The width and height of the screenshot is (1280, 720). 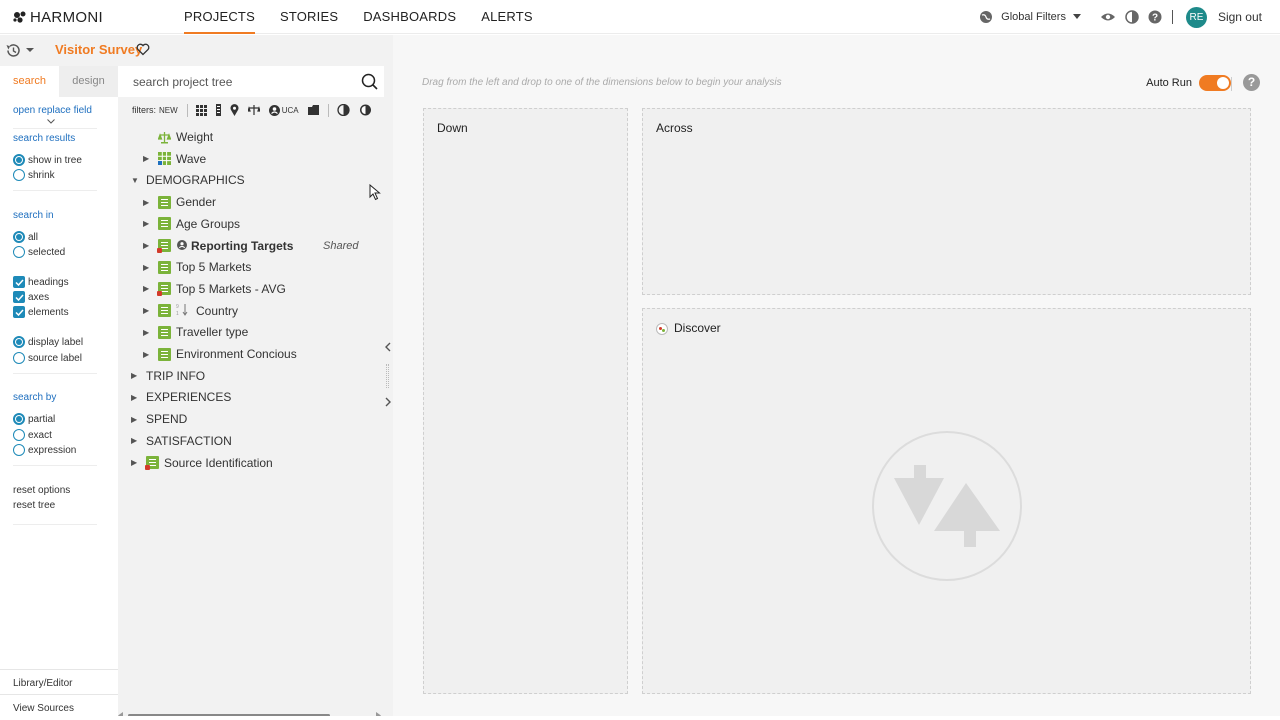 What do you see at coordinates (181, 397) in the screenshot?
I see `tree-item: ▶ EXPERIENCES` at bounding box center [181, 397].